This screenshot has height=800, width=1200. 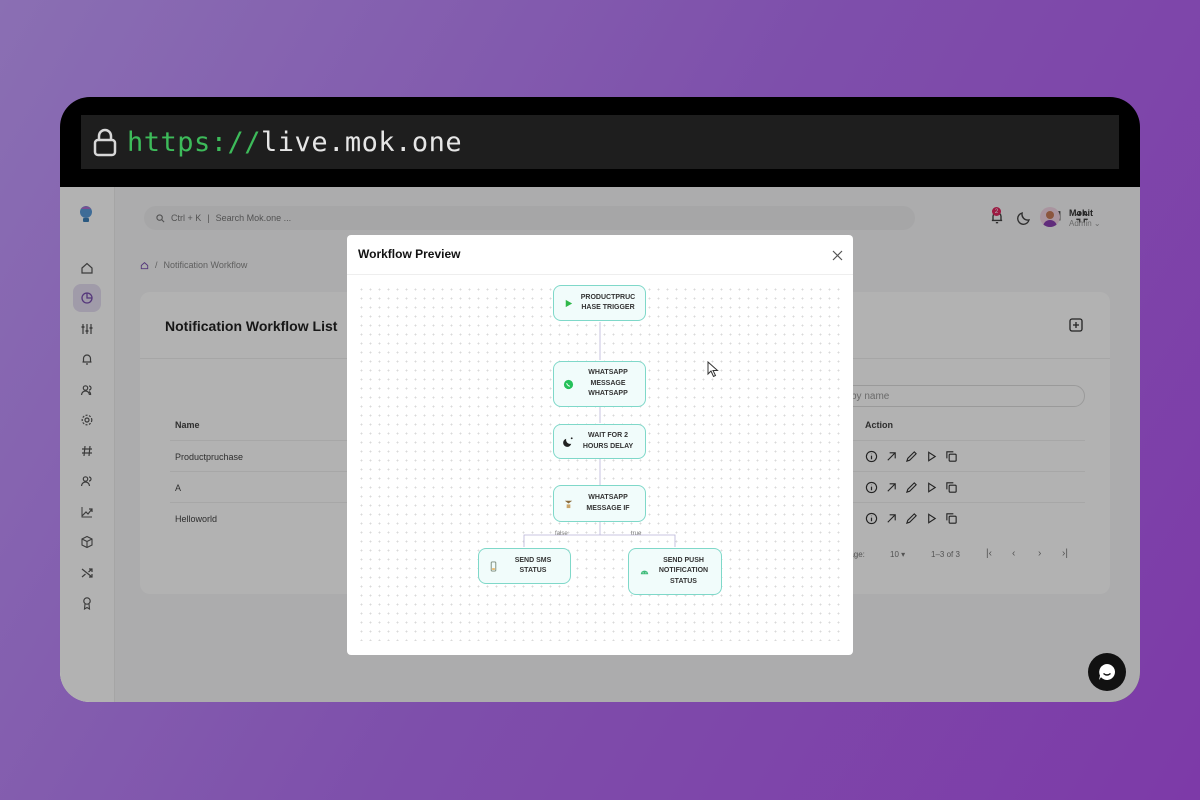 What do you see at coordinates (568, 384) in the screenshot?
I see `whatsapp-icon` at bounding box center [568, 384].